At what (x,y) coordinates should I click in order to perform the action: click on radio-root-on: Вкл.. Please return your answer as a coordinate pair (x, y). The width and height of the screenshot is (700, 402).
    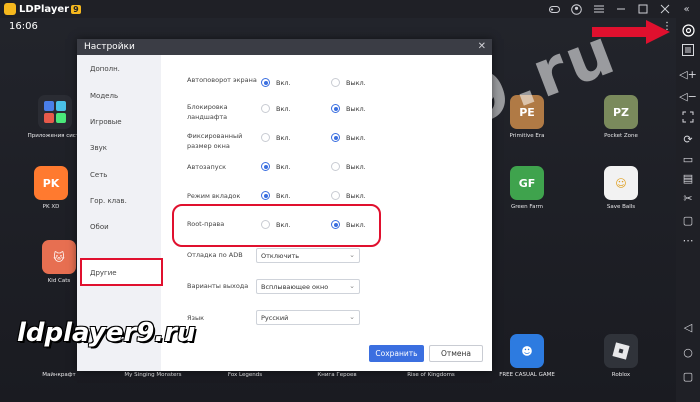
    Looking at the image, I should click on (276, 224).